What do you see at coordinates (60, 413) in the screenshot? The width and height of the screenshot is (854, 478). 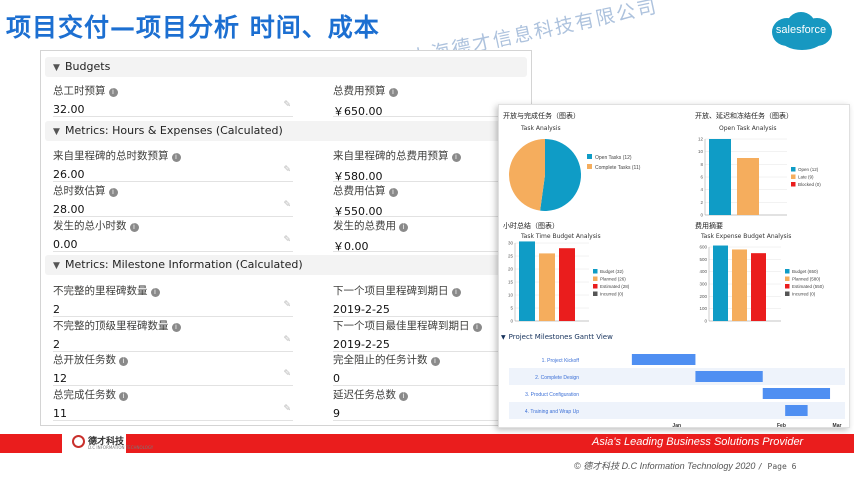 I see `field-value: 11` at bounding box center [60, 413].